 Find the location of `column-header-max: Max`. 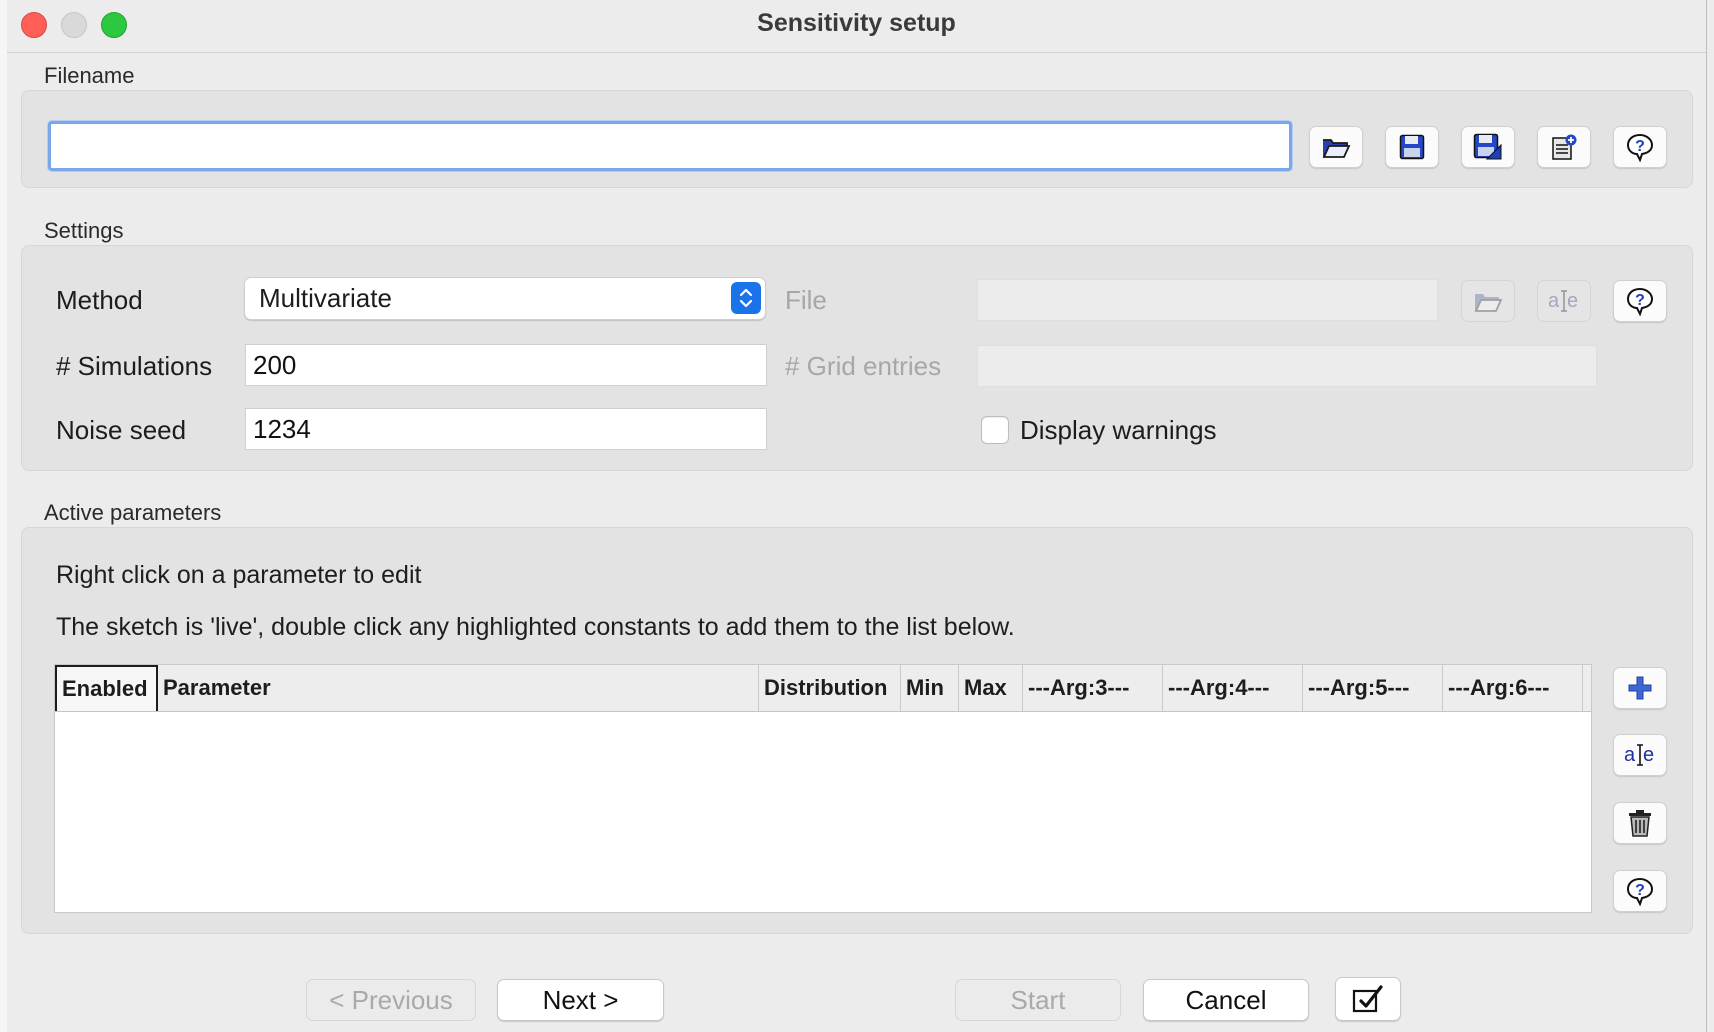

column-header-max: Max is located at coordinates (991, 688).